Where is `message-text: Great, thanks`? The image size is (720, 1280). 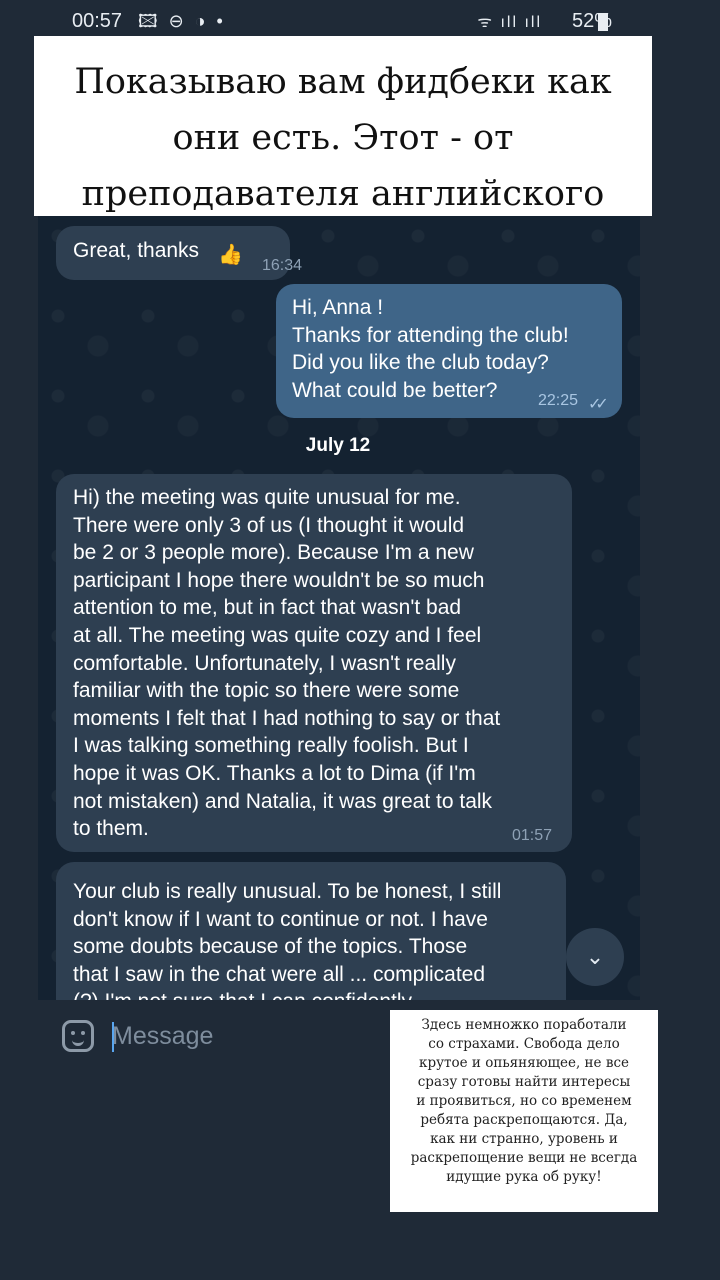 message-text: Great, thanks is located at coordinates (136, 250).